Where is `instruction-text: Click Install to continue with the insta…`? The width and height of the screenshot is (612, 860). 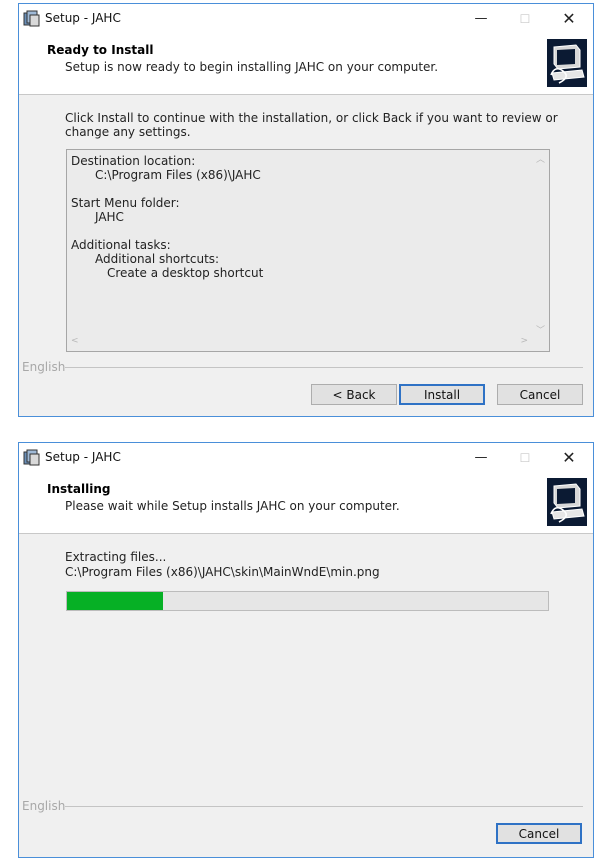
instruction-text: Click Install to continue with the insta… is located at coordinates (311, 125).